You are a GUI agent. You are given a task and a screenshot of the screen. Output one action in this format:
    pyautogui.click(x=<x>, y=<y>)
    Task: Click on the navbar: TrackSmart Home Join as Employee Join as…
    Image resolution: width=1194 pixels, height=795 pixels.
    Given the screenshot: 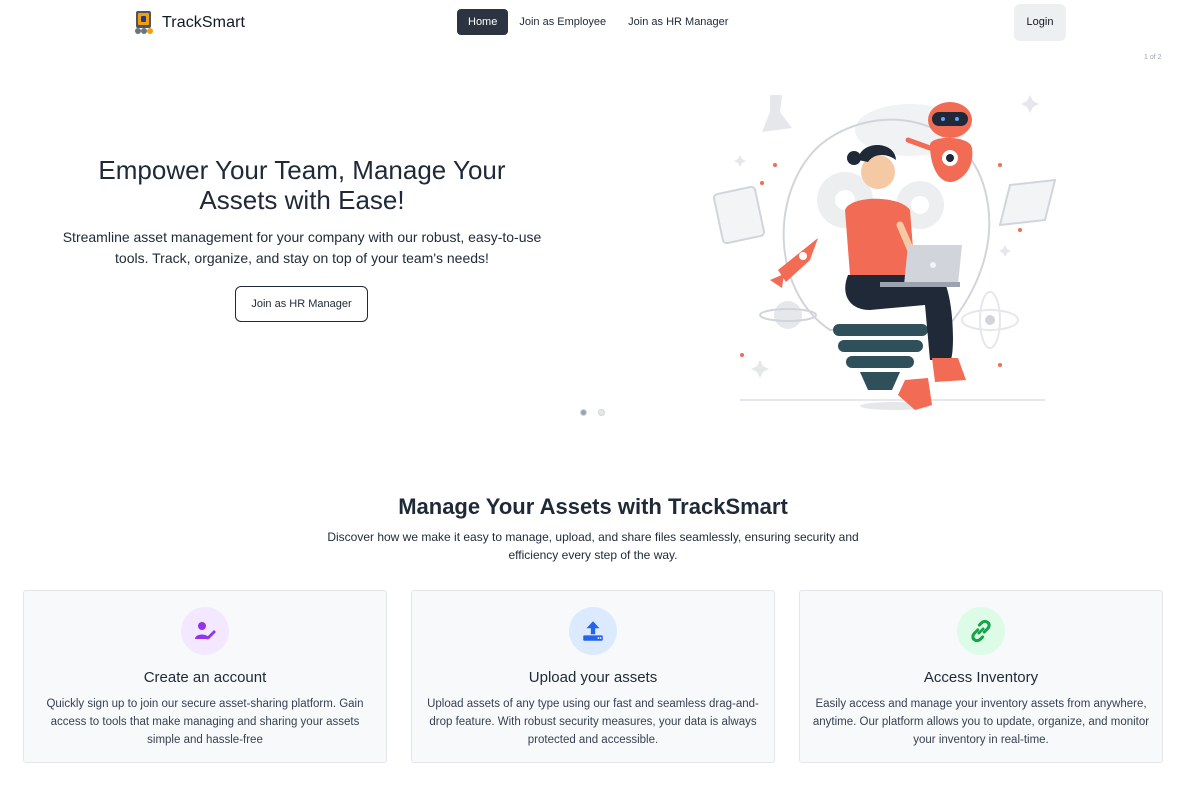 What is the action you would take?
    pyautogui.click(x=597, y=22)
    